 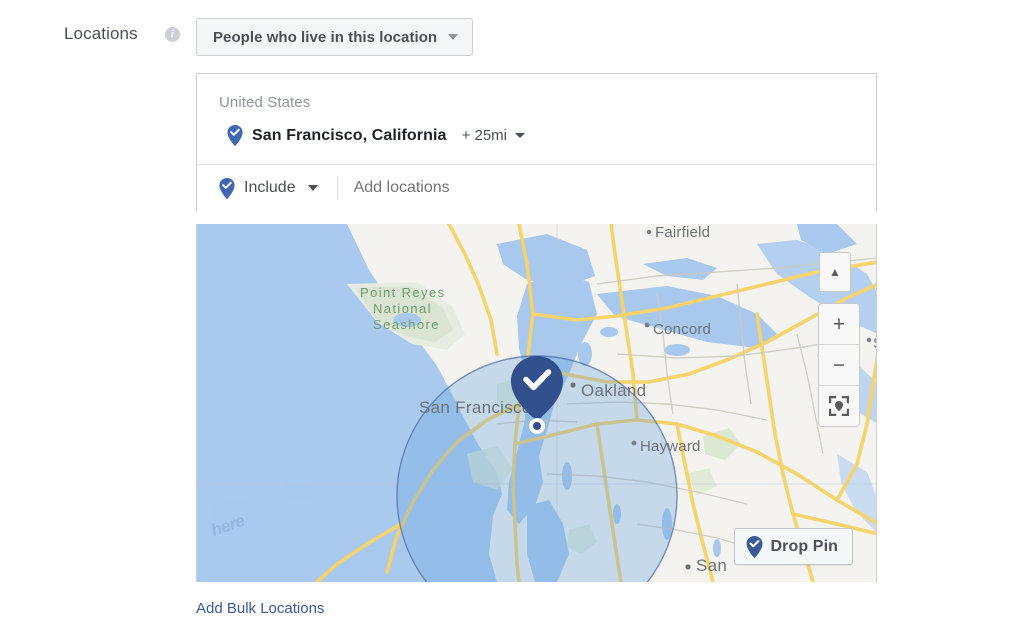 What do you see at coordinates (484, 135) in the screenshot?
I see `radius-value: + 25mi` at bounding box center [484, 135].